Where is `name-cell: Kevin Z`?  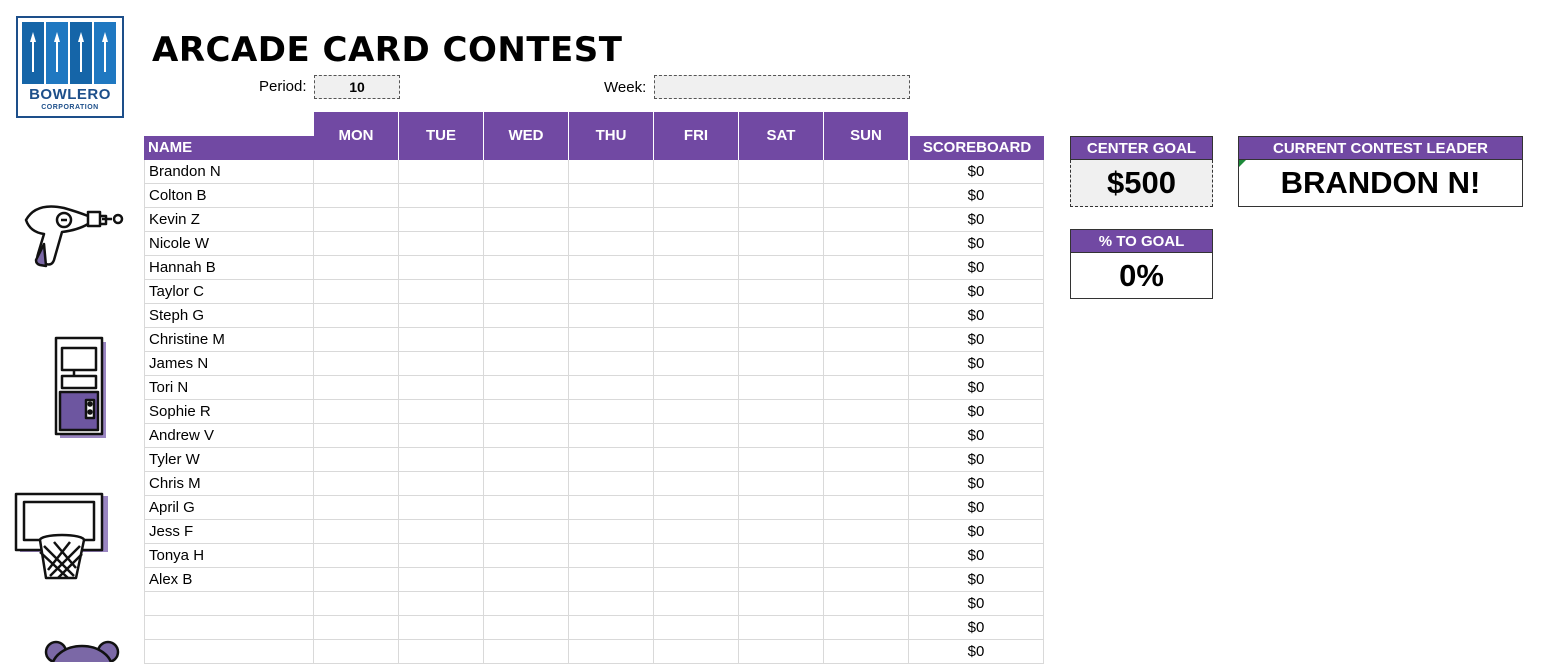 name-cell: Kevin Z is located at coordinates (229, 220).